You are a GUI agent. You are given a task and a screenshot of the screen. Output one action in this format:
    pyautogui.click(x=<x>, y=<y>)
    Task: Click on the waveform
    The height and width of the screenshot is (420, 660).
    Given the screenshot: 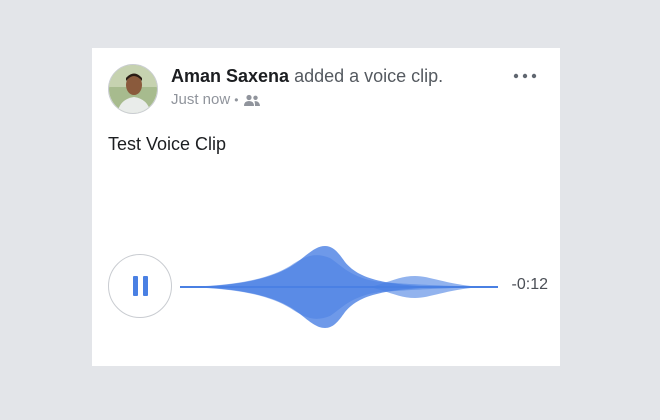 What is the action you would take?
    pyautogui.click(x=339, y=287)
    